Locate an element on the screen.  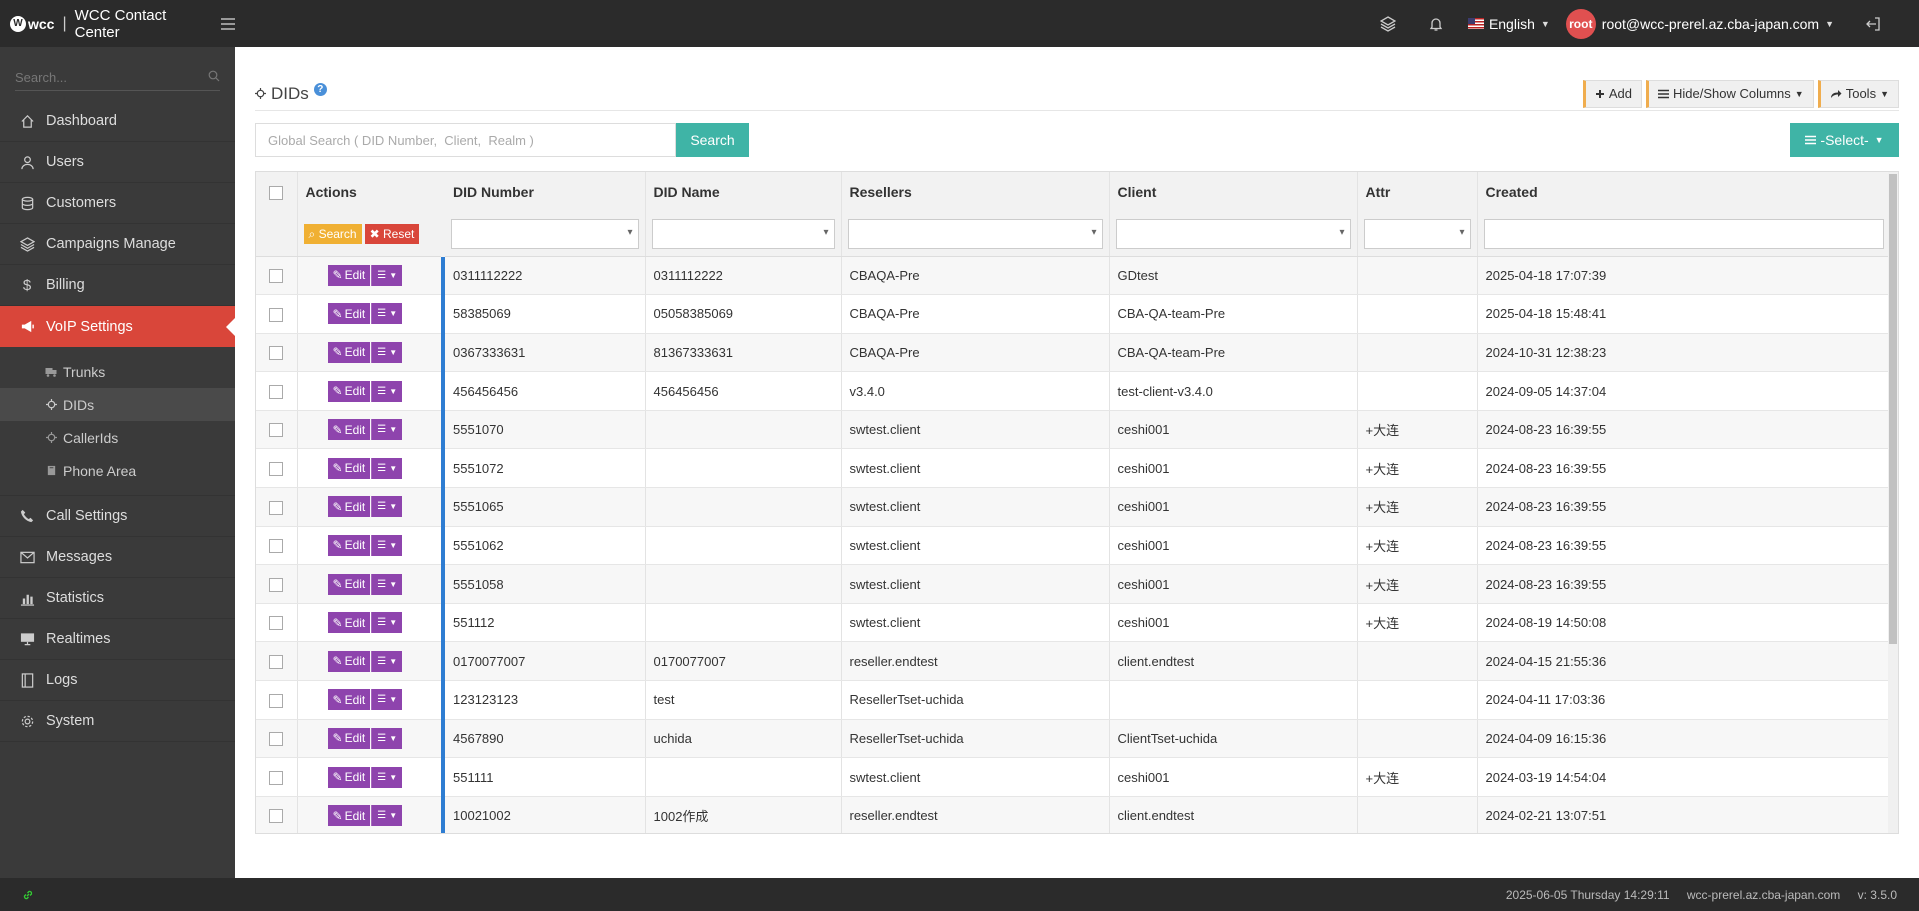
sidebar-subitem-dids: DIDs is located at coordinates (117, 404).